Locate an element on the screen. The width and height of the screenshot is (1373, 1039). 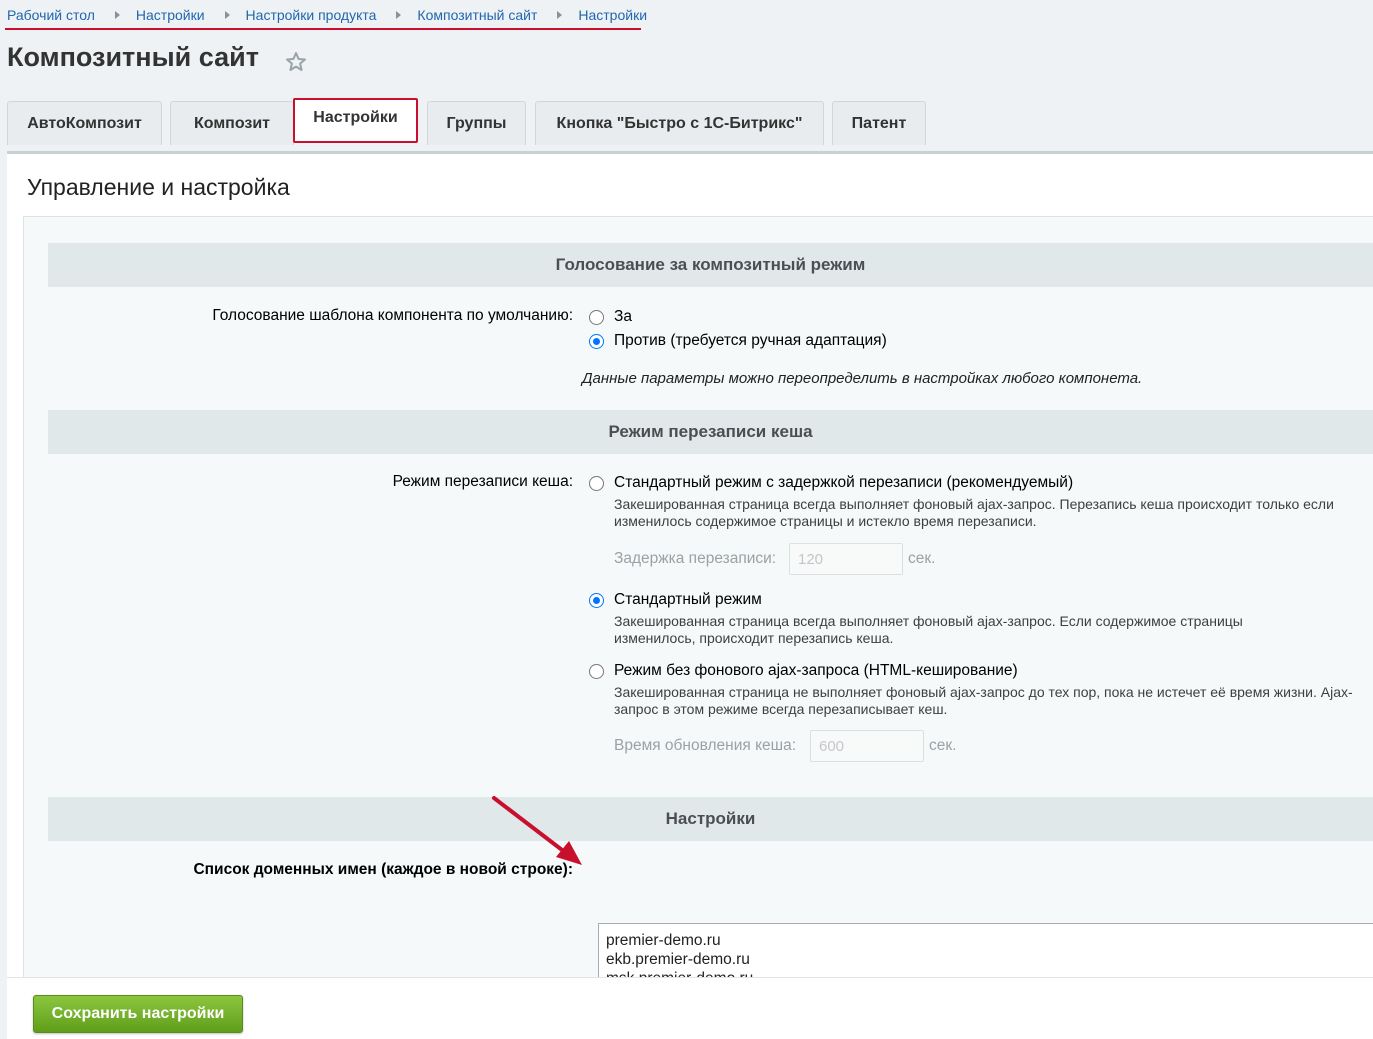
tab-composite: Композит is located at coordinates (232, 123).